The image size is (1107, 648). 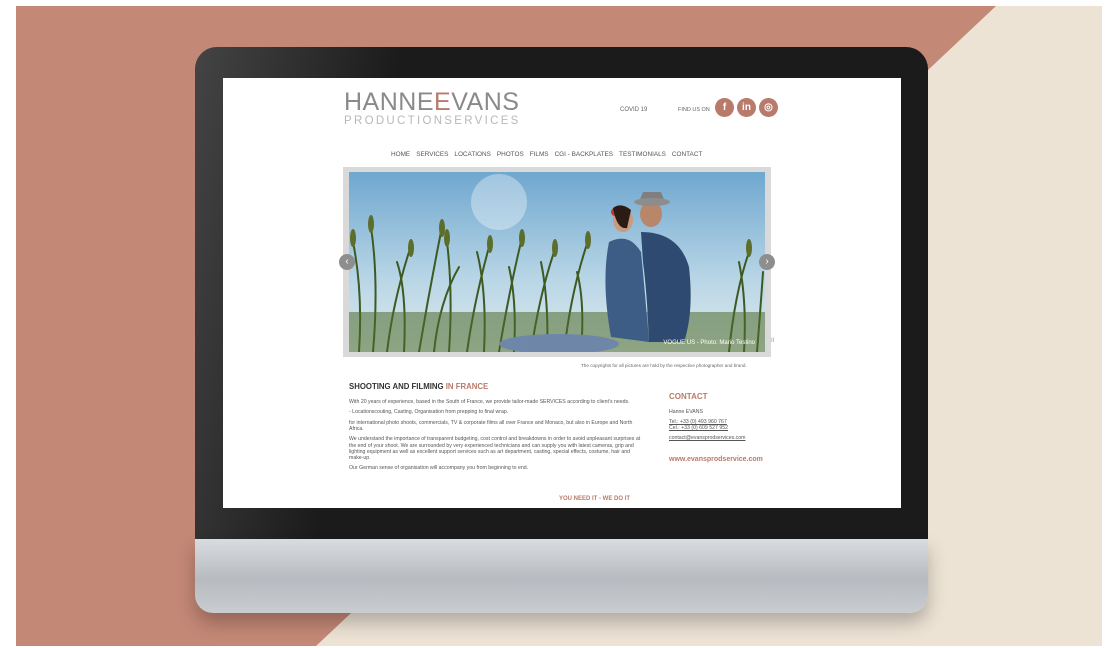 What do you see at coordinates (432, 108) in the screenshot?
I see `site-logo: HANNEEVANS PRODUCTIONSERVICES` at bounding box center [432, 108].